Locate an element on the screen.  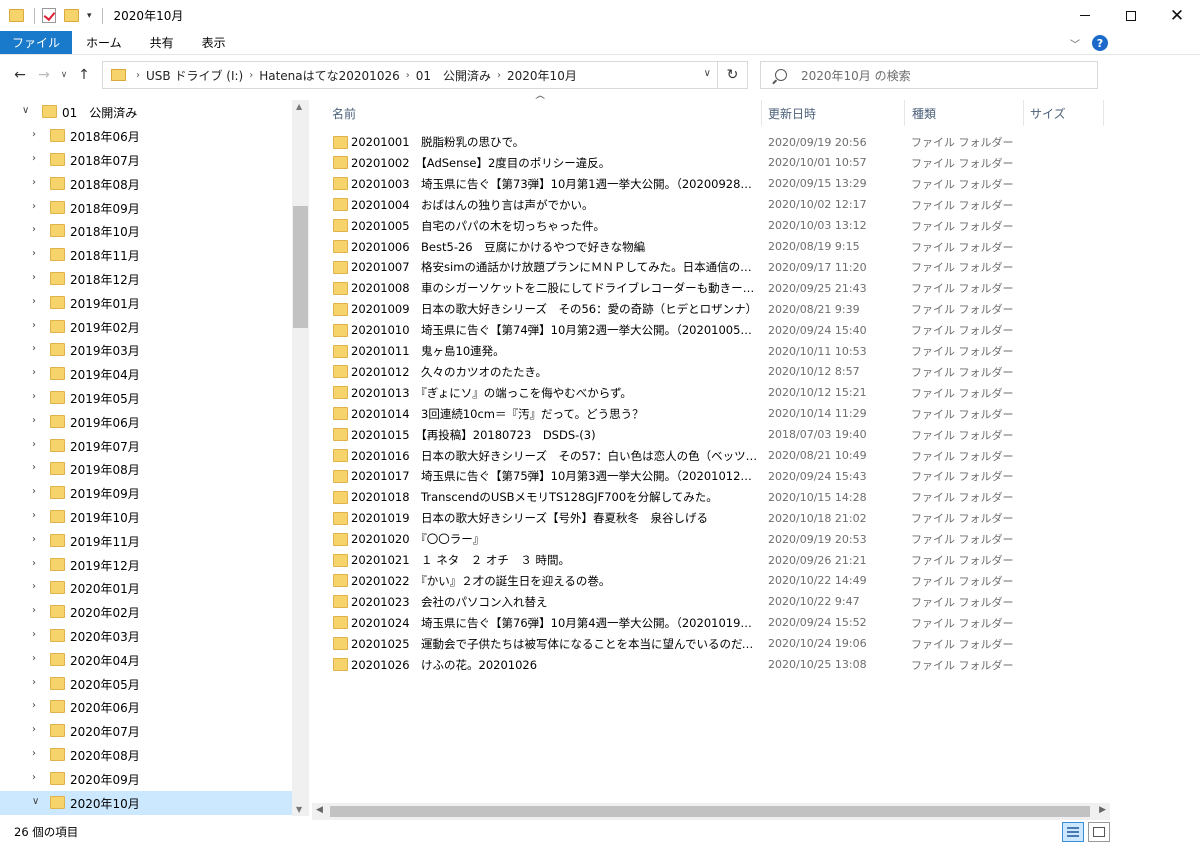
tree-item: › 2019年09月 is located at coordinates (146, 493).